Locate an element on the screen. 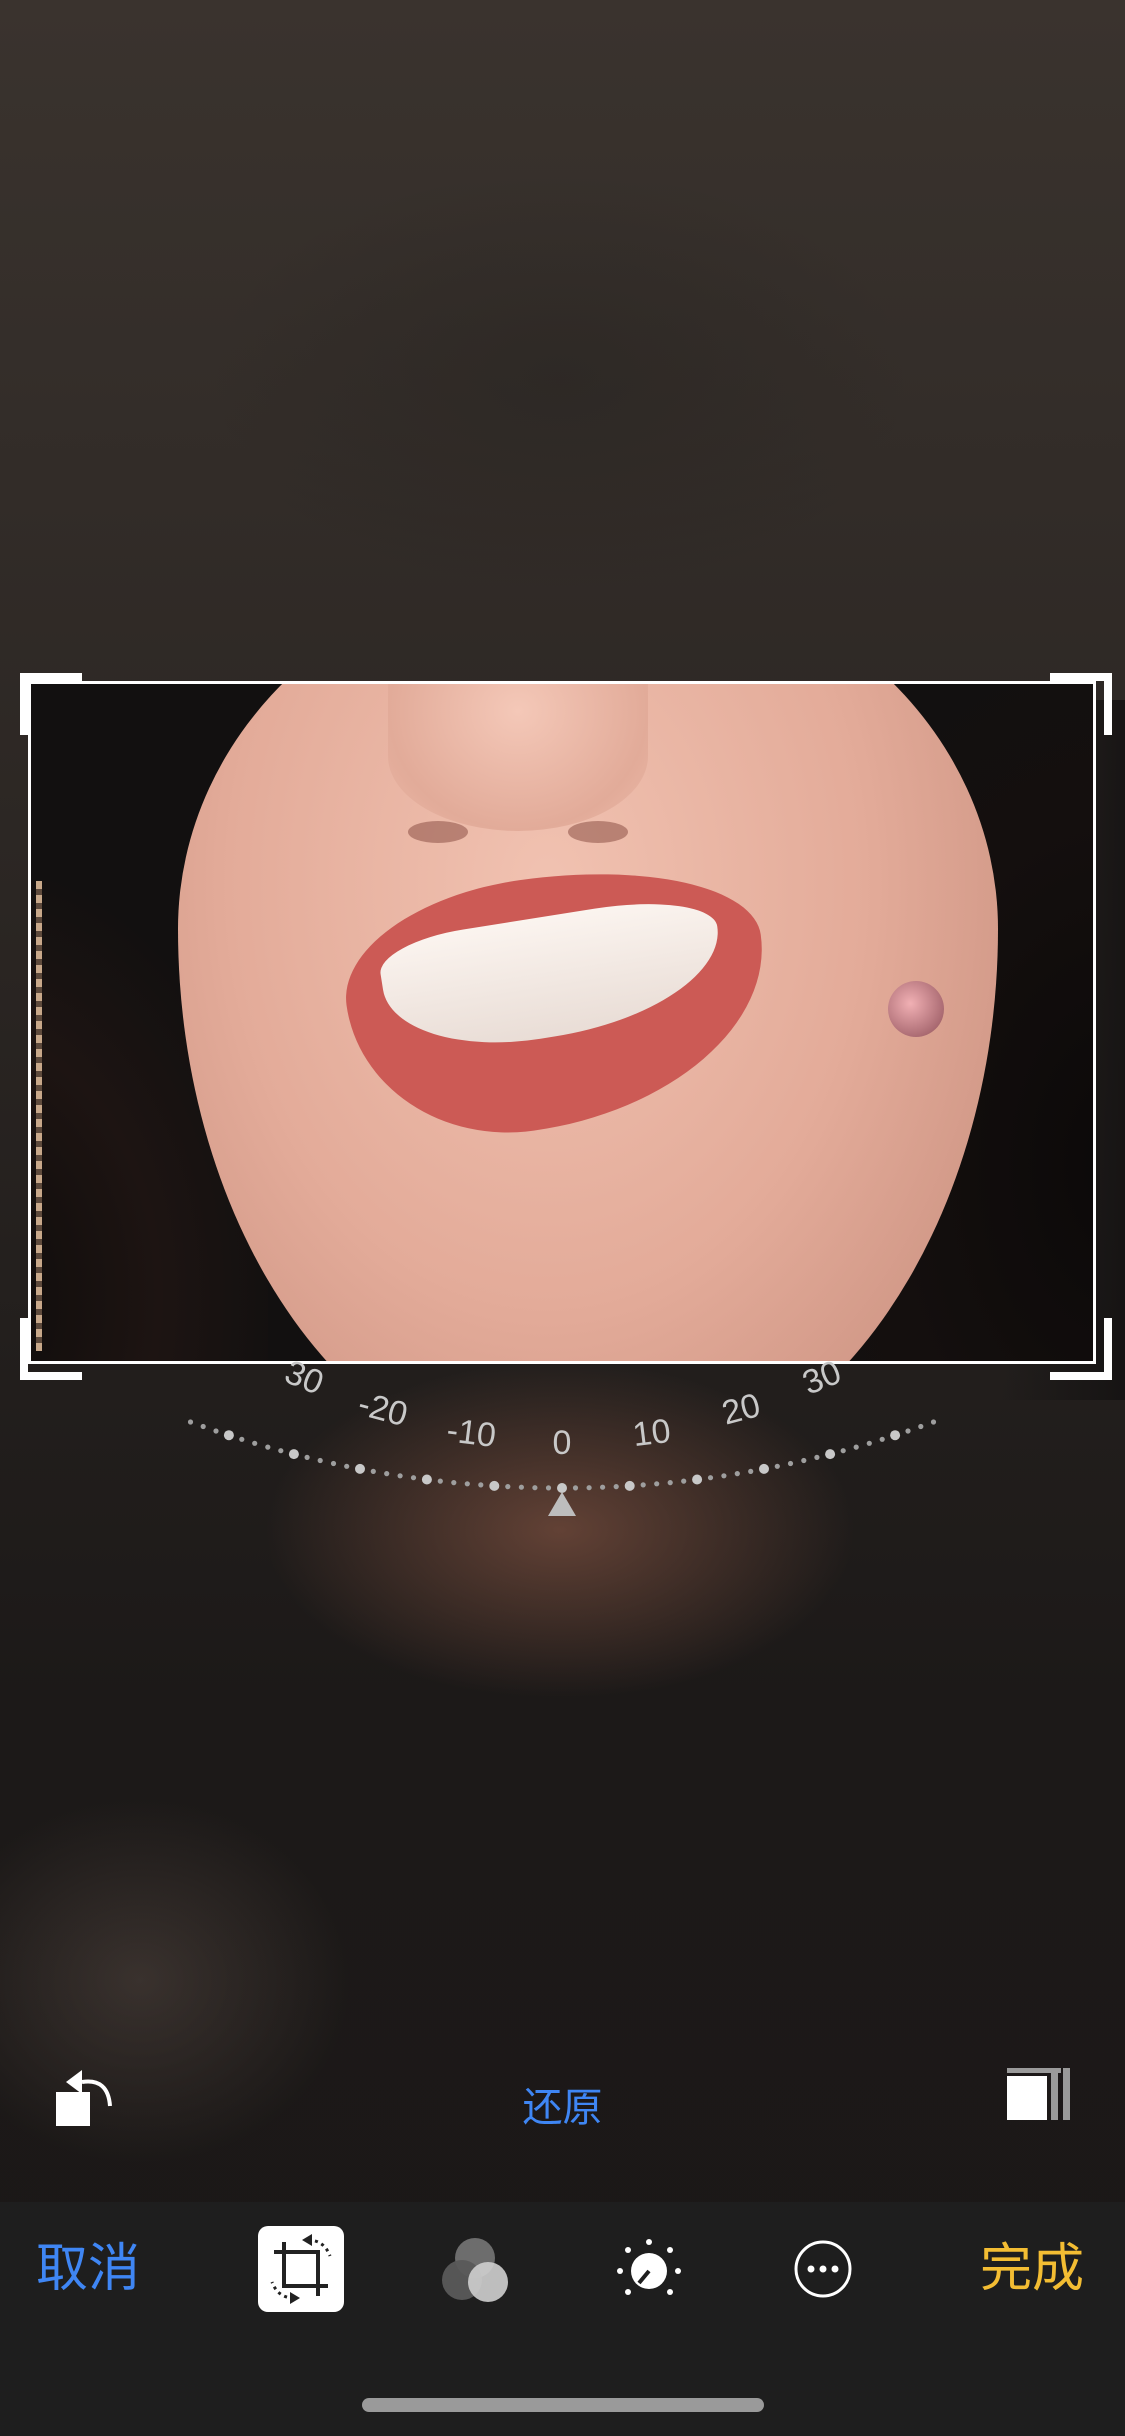 Image resolution: width=1125 pixels, height=2436 pixels. crop-handle-top-left is located at coordinates (51, 704).